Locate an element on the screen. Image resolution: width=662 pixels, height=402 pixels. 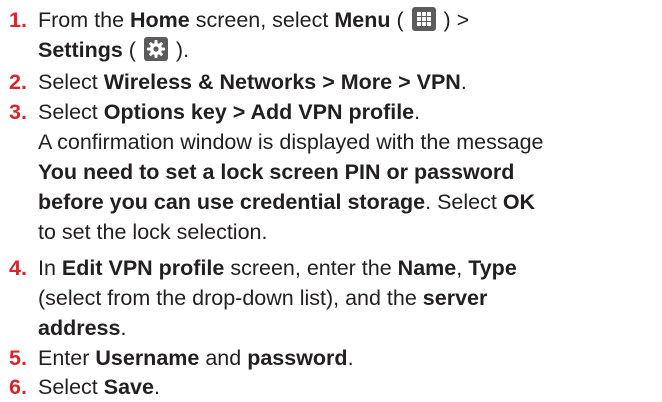
grid-menu-icon is located at coordinates (423, 19).